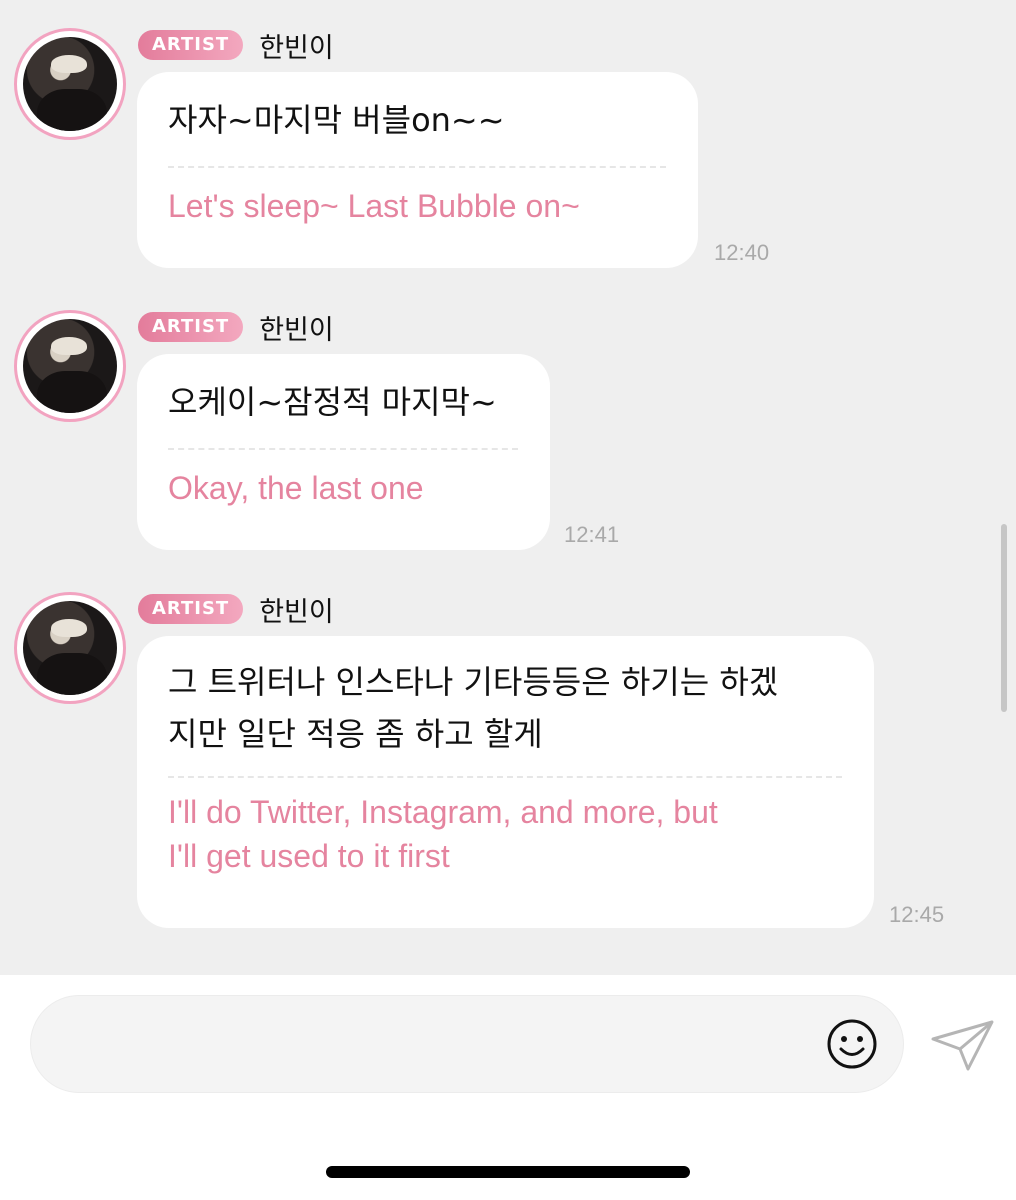 This screenshot has height=1200, width=1016. Describe the element at coordinates (336, 120) in the screenshot. I see `message-korean-text: 자자~마지막 버블on~~` at that location.